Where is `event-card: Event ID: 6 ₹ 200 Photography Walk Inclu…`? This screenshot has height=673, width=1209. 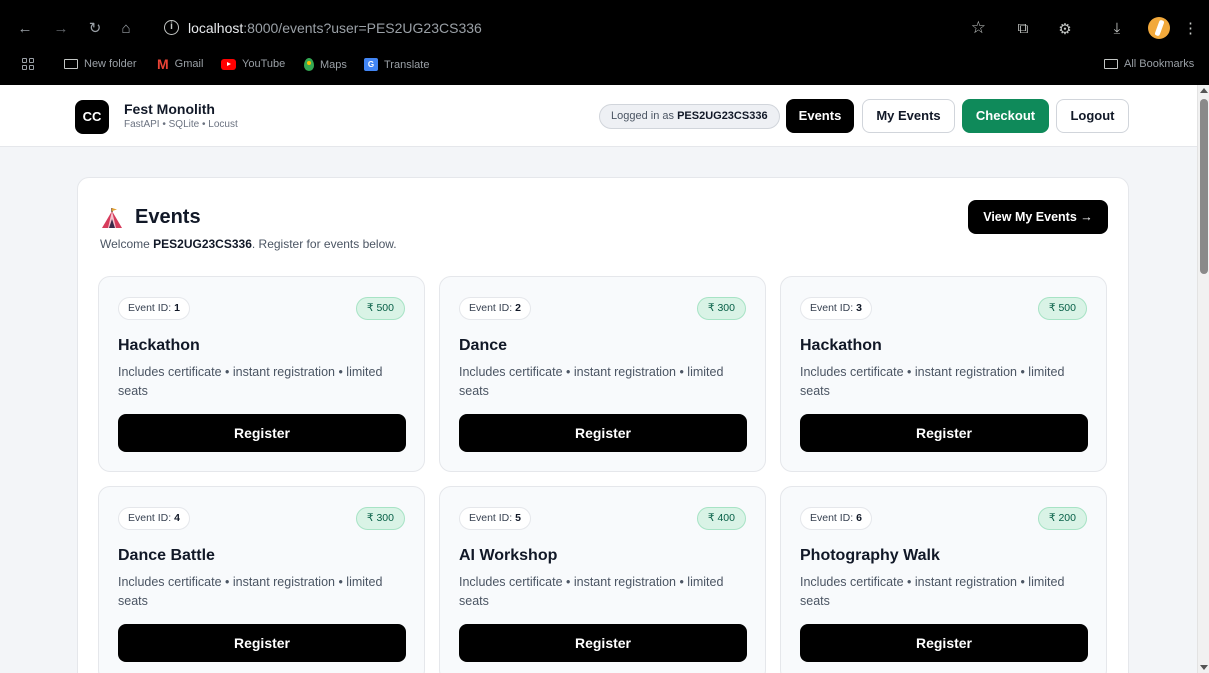 event-card: Event ID: 6 ₹ 200 Photography Walk Inclu… is located at coordinates (943, 579).